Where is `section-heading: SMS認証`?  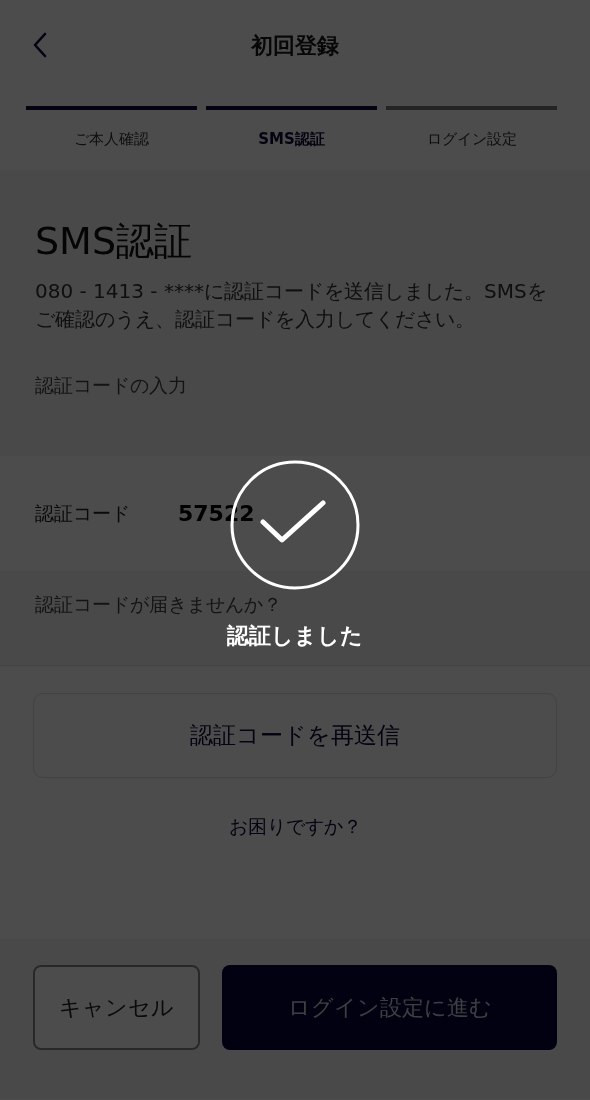 section-heading: SMS認証 is located at coordinates (114, 241).